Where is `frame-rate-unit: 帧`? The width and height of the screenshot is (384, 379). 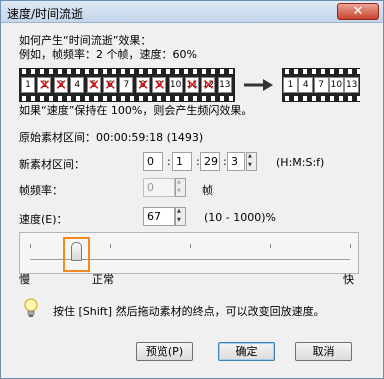
frame-rate-unit: 帧 is located at coordinates (207, 190).